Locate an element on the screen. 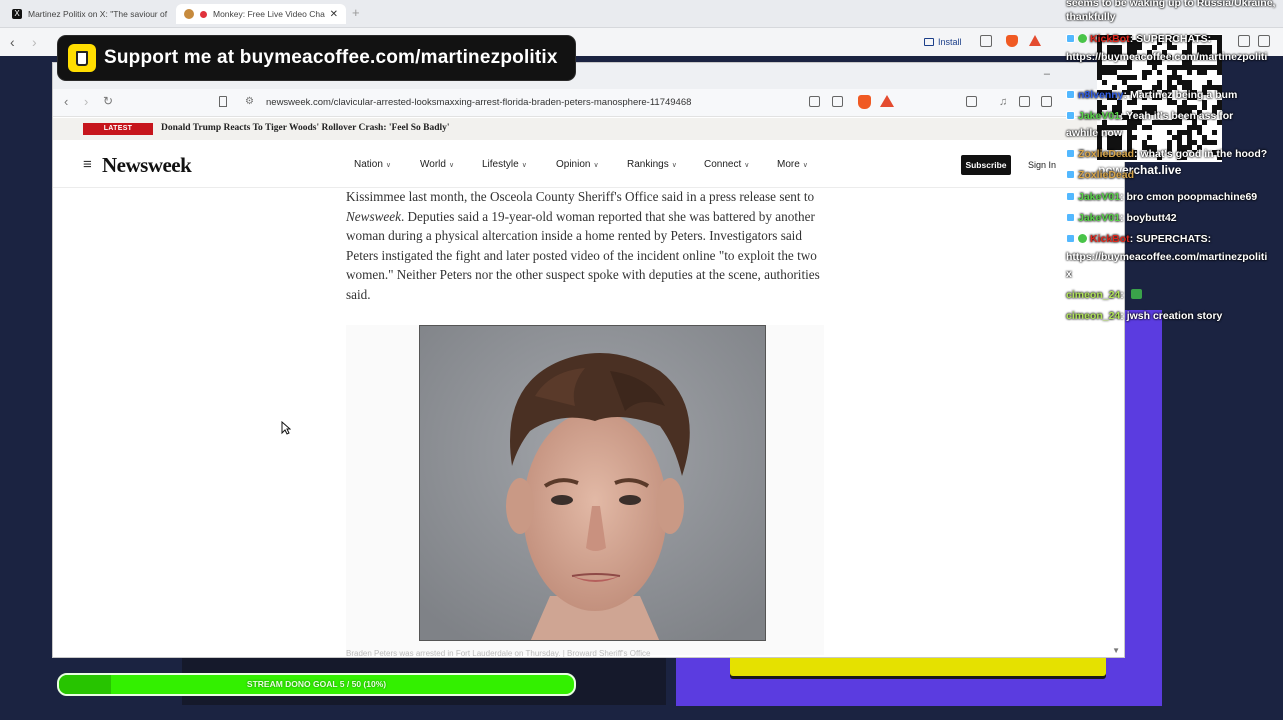 The height and width of the screenshot is (720, 1283). install-icon is located at coordinates (929, 42).